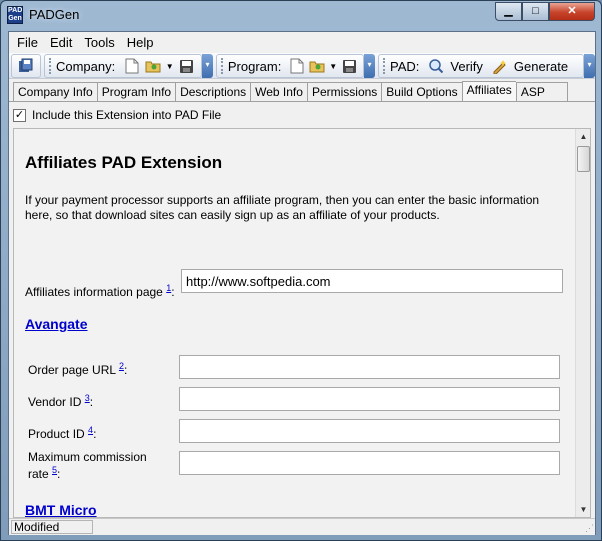  I want to click on tab-program-info: Program Info, so click(136, 91).